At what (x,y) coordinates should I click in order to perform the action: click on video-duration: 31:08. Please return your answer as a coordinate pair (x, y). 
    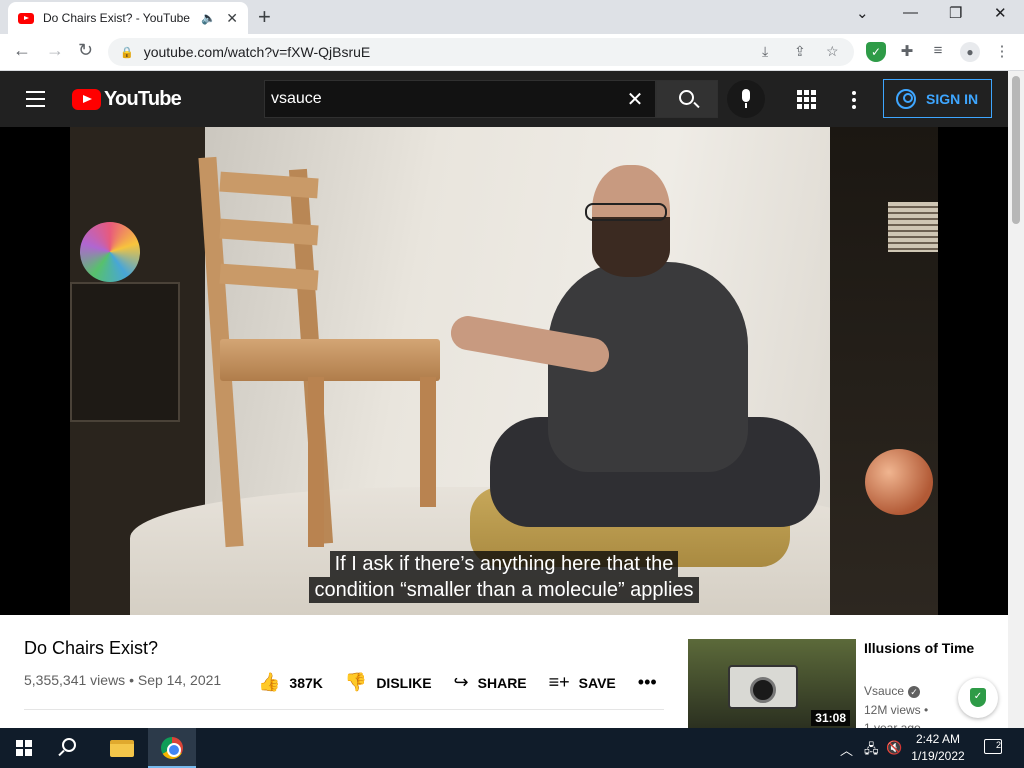
    Looking at the image, I should click on (830, 718).